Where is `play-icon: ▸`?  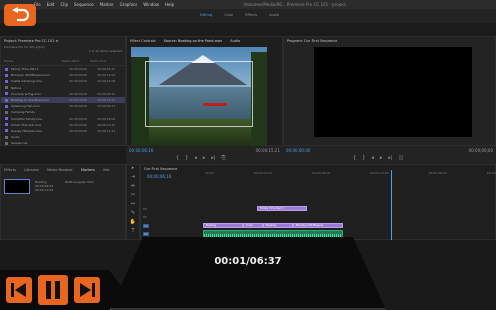 play-icon: ▸ is located at coordinates (204, 158).